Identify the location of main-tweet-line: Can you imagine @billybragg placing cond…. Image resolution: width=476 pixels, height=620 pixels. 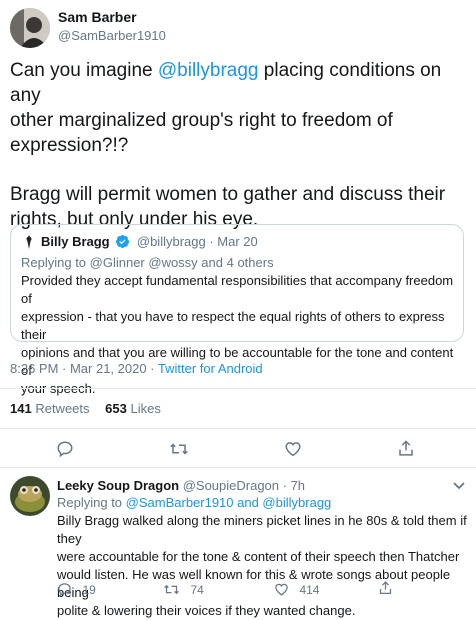
(241, 83).